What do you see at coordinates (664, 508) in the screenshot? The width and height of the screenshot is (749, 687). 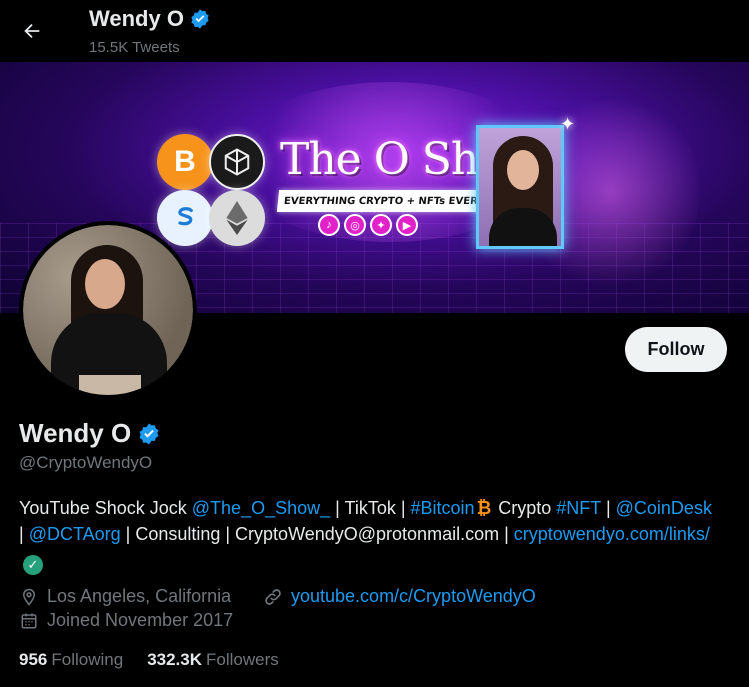 I see `bio-mention-coindesk: @CoinDesk` at bounding box center [664, 508].